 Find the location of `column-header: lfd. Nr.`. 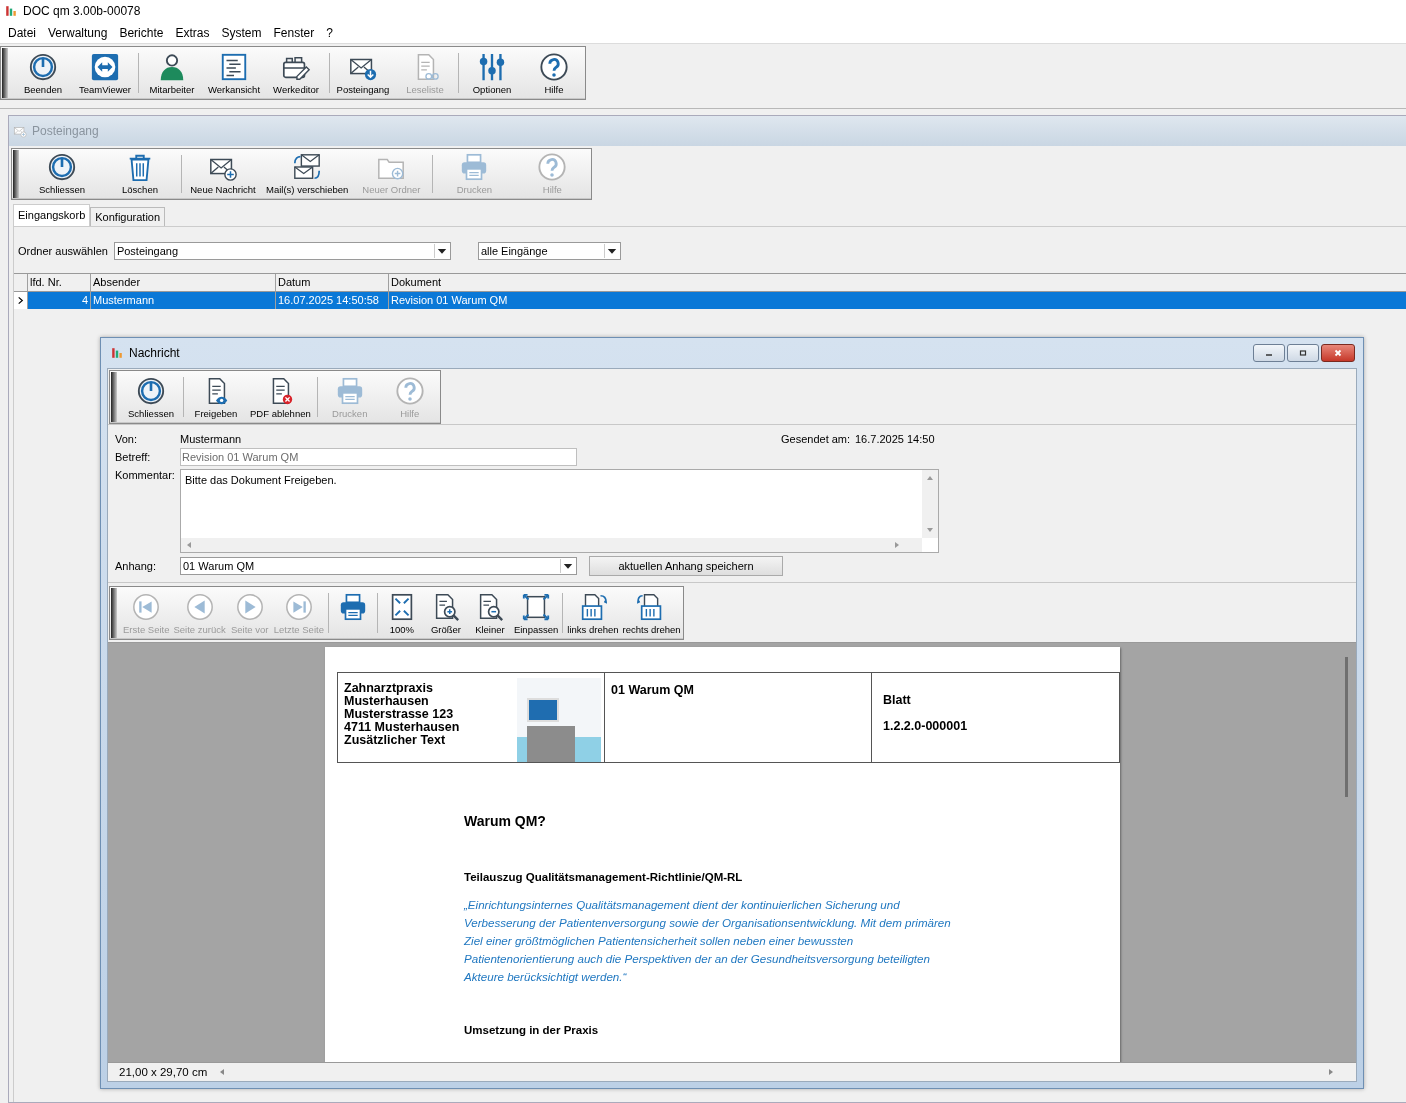

column-header: lfd. Nr. is located at coordinates (59, 282).